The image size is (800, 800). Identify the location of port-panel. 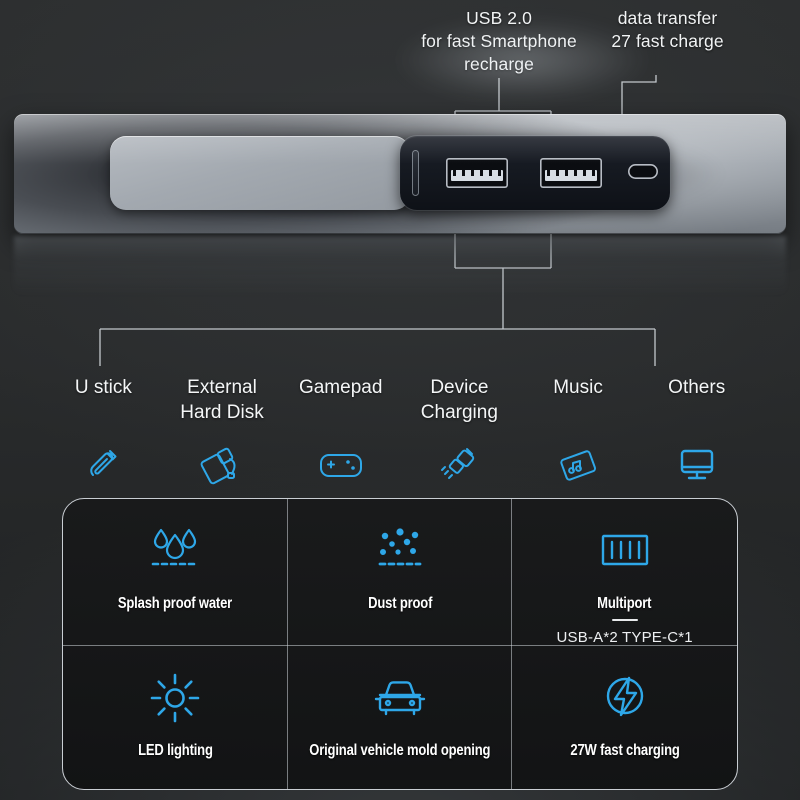
(535, 173).